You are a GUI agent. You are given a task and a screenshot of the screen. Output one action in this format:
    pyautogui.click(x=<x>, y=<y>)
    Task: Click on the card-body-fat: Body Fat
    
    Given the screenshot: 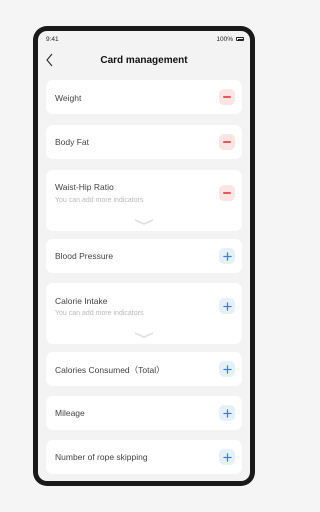 What is the action you would take?
    pyautogui.click(x=144, y=142)
    